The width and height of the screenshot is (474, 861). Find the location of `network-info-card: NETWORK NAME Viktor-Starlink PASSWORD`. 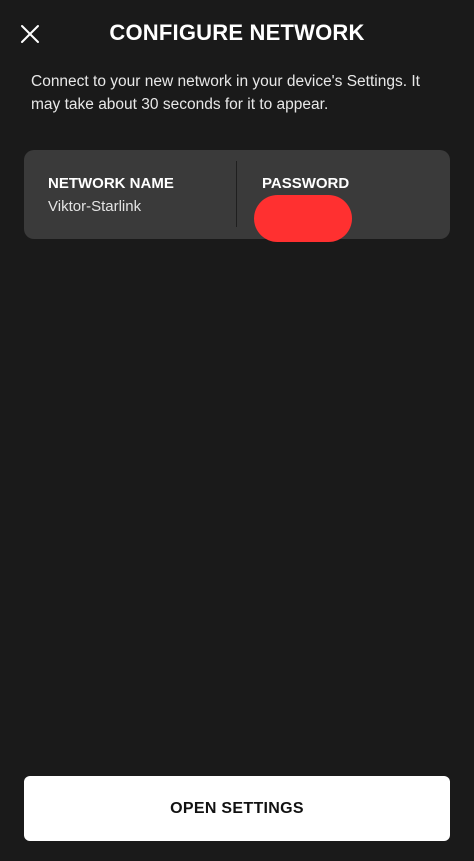

network-info-card: NETWORK NAME Viktor-Starlink PASSWORD is located at coordinates (237, 196).